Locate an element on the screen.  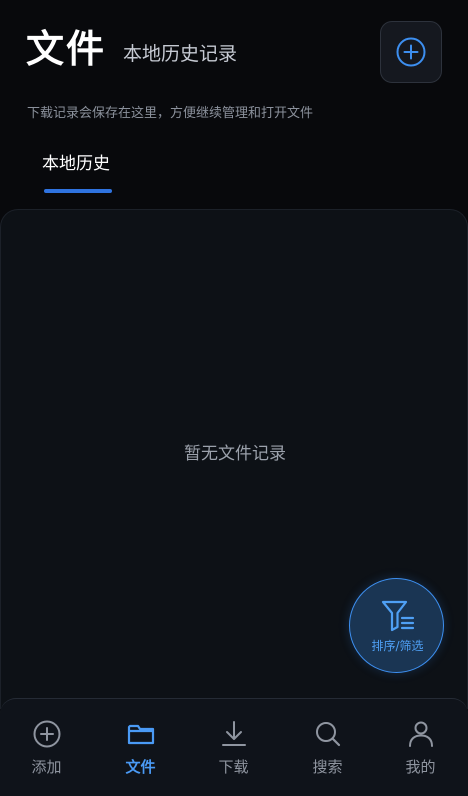
bottom-nav: 添加 文件 下载 搜索 我的 is located at coordinates (234, 747).